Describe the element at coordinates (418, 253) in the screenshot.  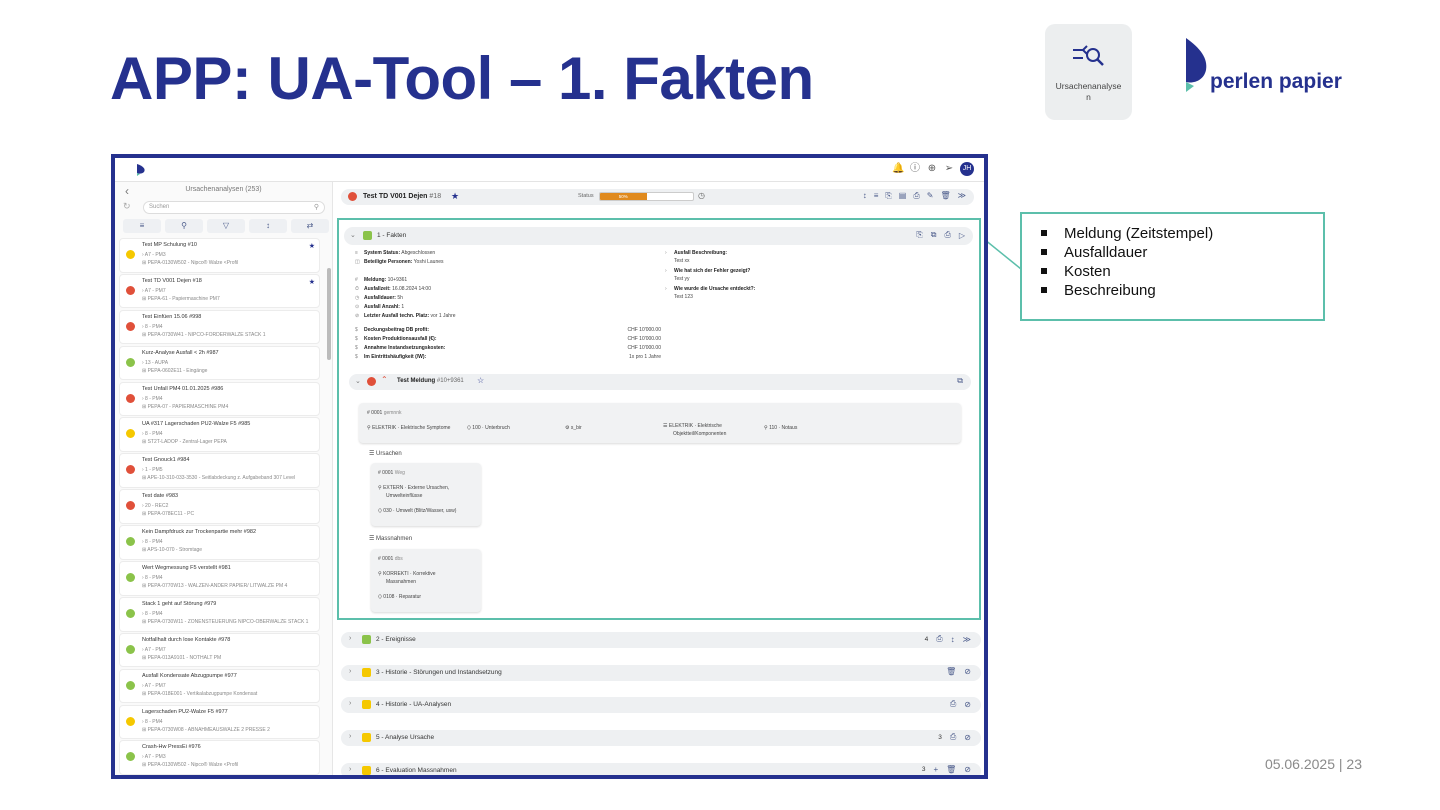
I see `field-value: Abgeschlossen` at that location.